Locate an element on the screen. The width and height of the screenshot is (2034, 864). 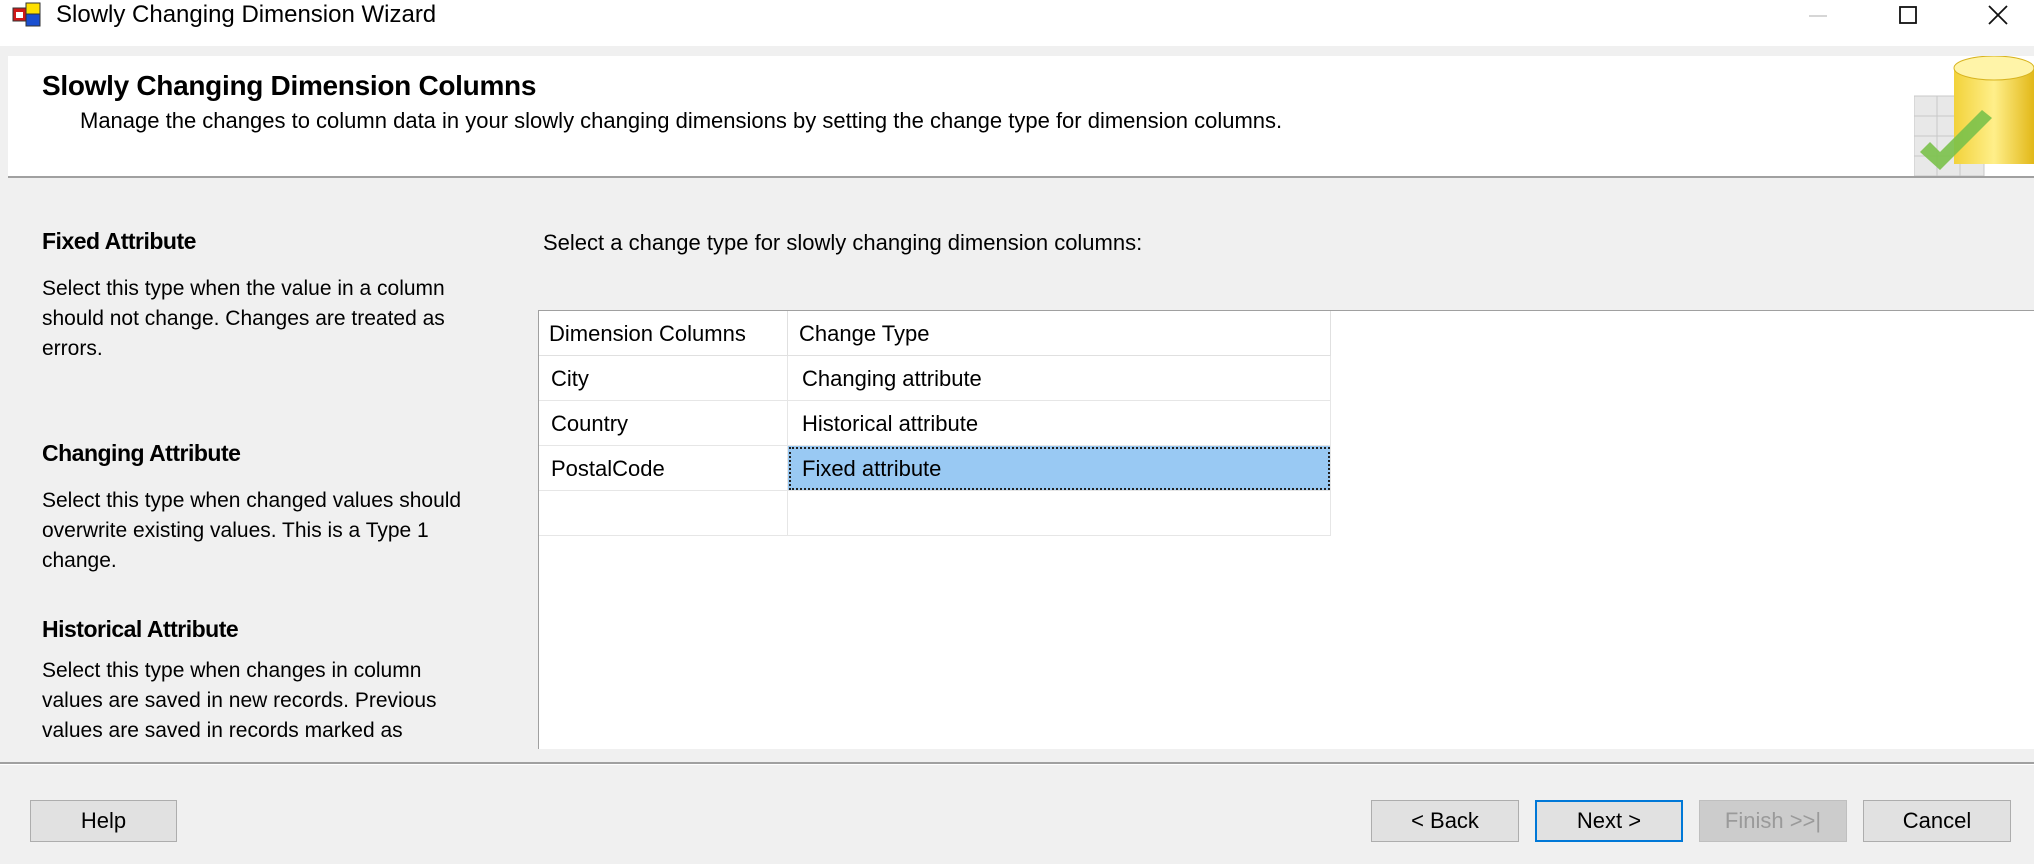
dimension-column-cell: Country is located at coordinates (663, 423).